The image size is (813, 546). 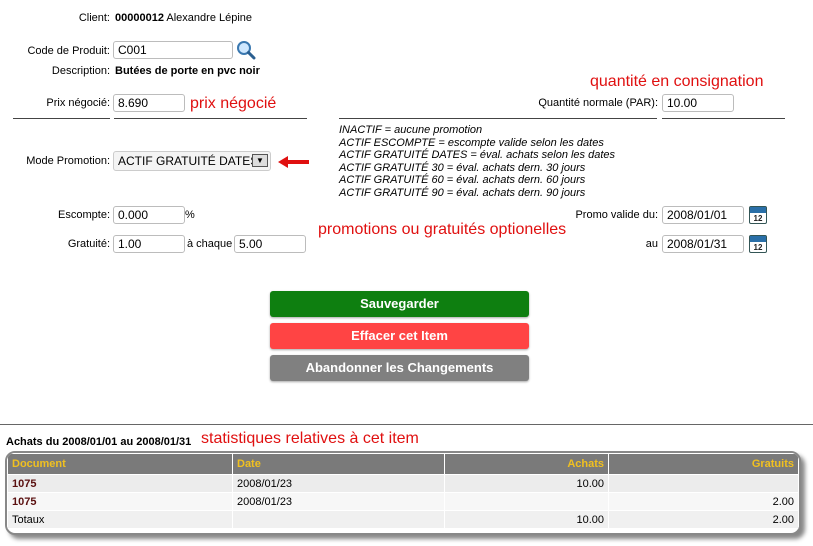 What do you see at coordinates (698, 103) in the screenshot?
I see `par-quantity-input` at bounding box center [698, 103].